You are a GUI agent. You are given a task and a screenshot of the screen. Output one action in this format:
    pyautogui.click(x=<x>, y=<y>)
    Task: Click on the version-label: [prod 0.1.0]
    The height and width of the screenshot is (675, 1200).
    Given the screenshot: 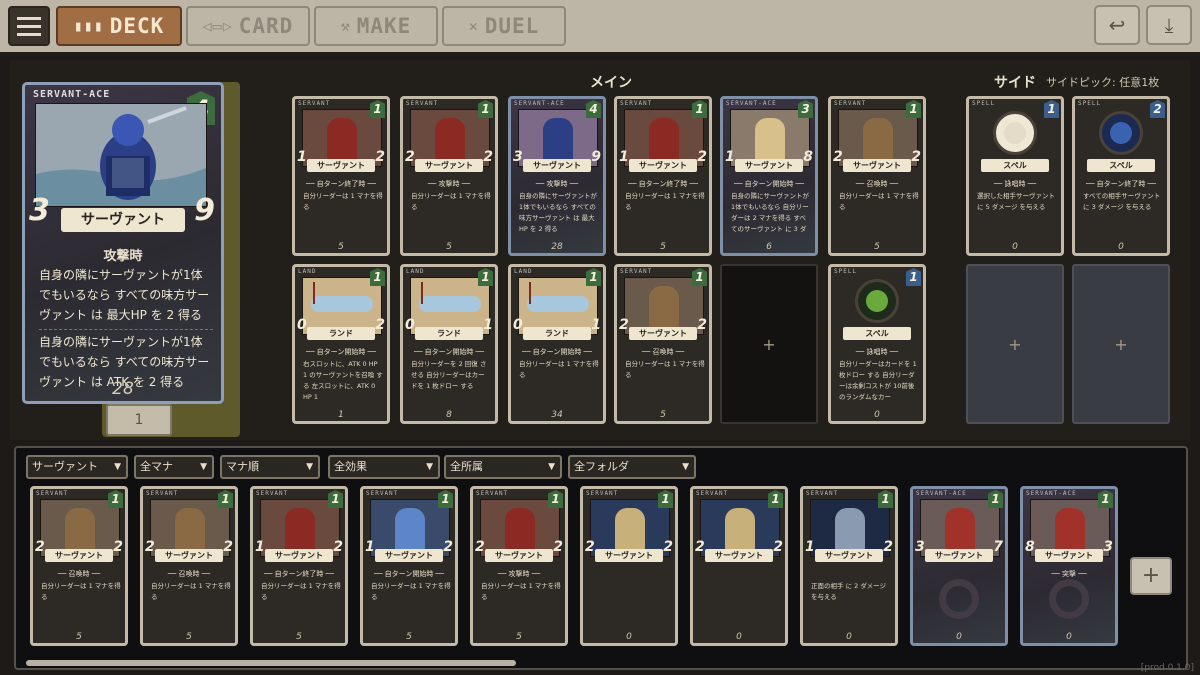 What is the action you would take?
    pyautogui.click(x=1167, y=668)
    